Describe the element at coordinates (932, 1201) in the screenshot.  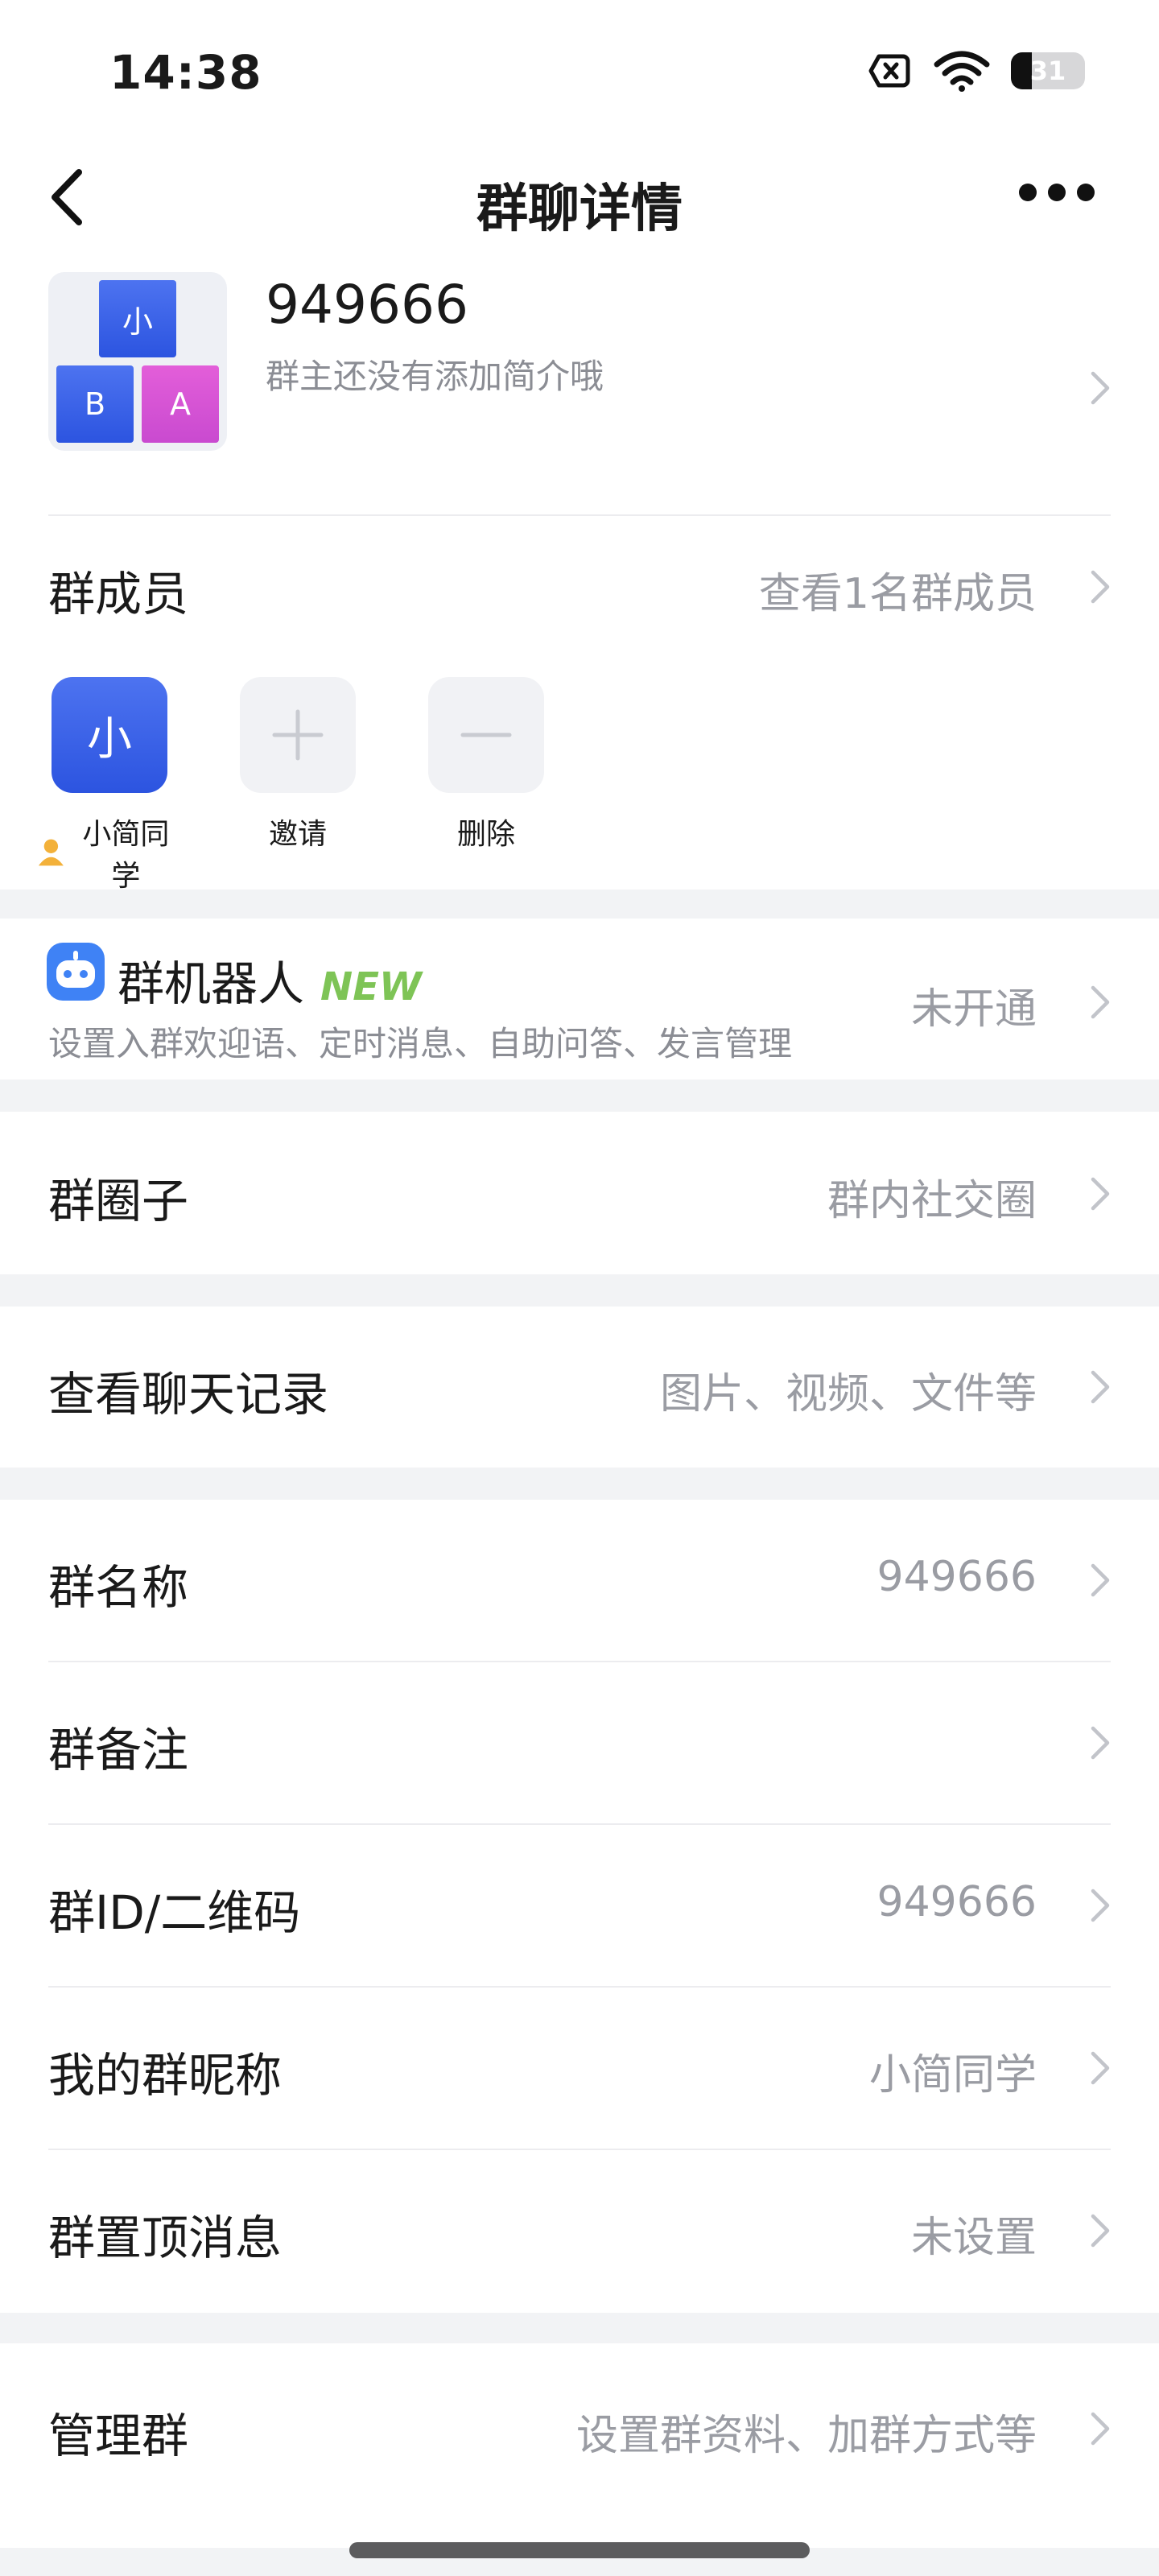
I see `circle-value: 群内社交圈` at that location.